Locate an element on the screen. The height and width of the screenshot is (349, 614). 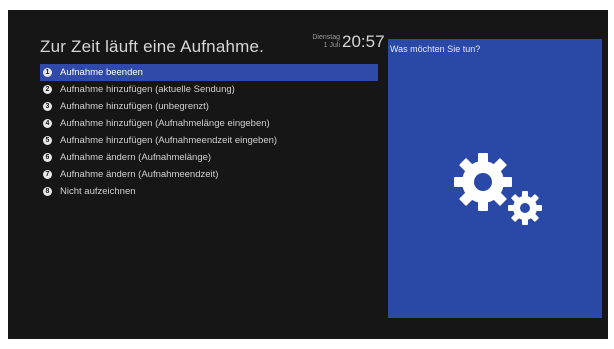
number-badge: 3 is located at coordinates (47, 106).